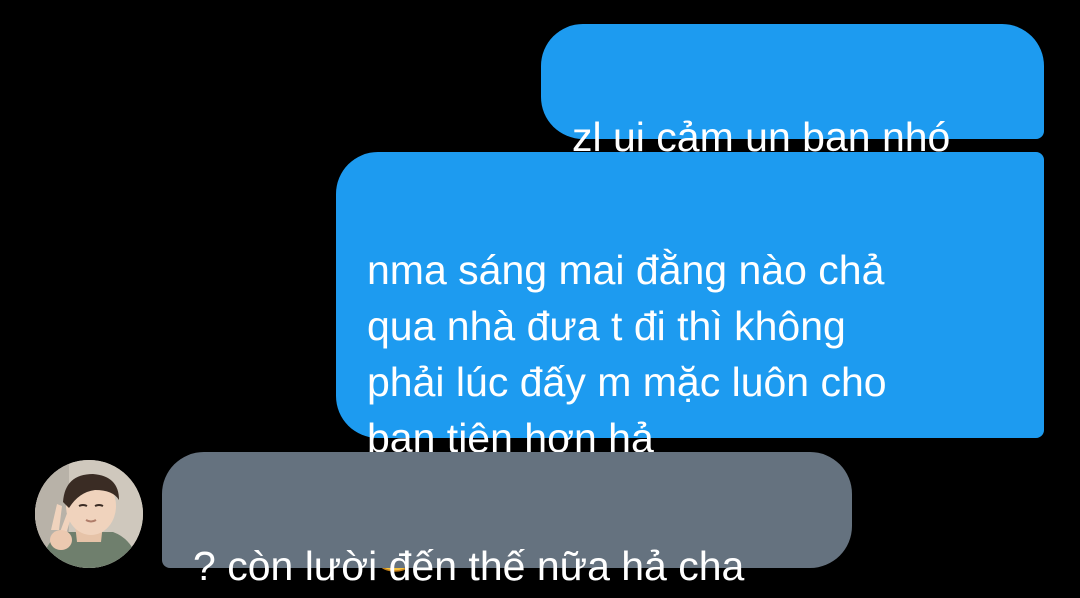  What do you see at coordinates (469, 566) in the screenshot?
I see `message-text: ? còn lười đến thế nữa hả cha` at bounding box center [469, 566].